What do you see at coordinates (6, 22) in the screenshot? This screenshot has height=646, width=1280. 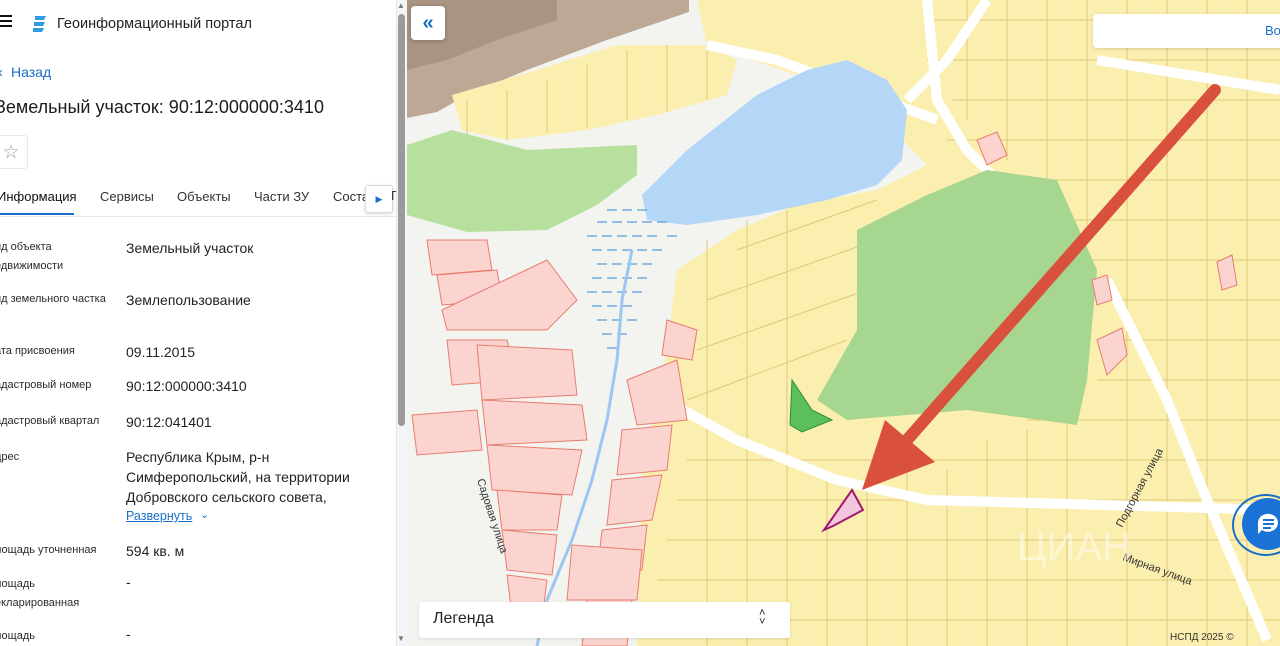 I see `menu-icon` at bounding box center [6, 22].